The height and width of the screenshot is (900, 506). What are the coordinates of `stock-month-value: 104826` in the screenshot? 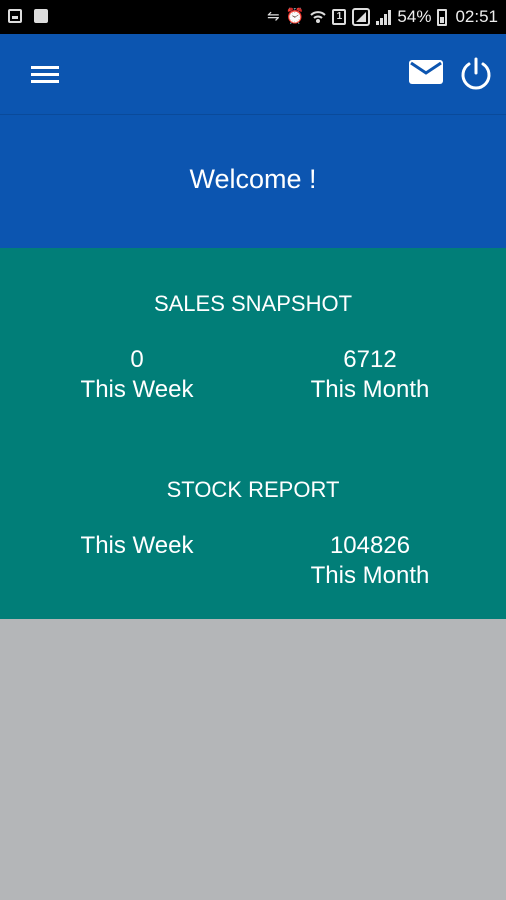 It's located at (370, 545).